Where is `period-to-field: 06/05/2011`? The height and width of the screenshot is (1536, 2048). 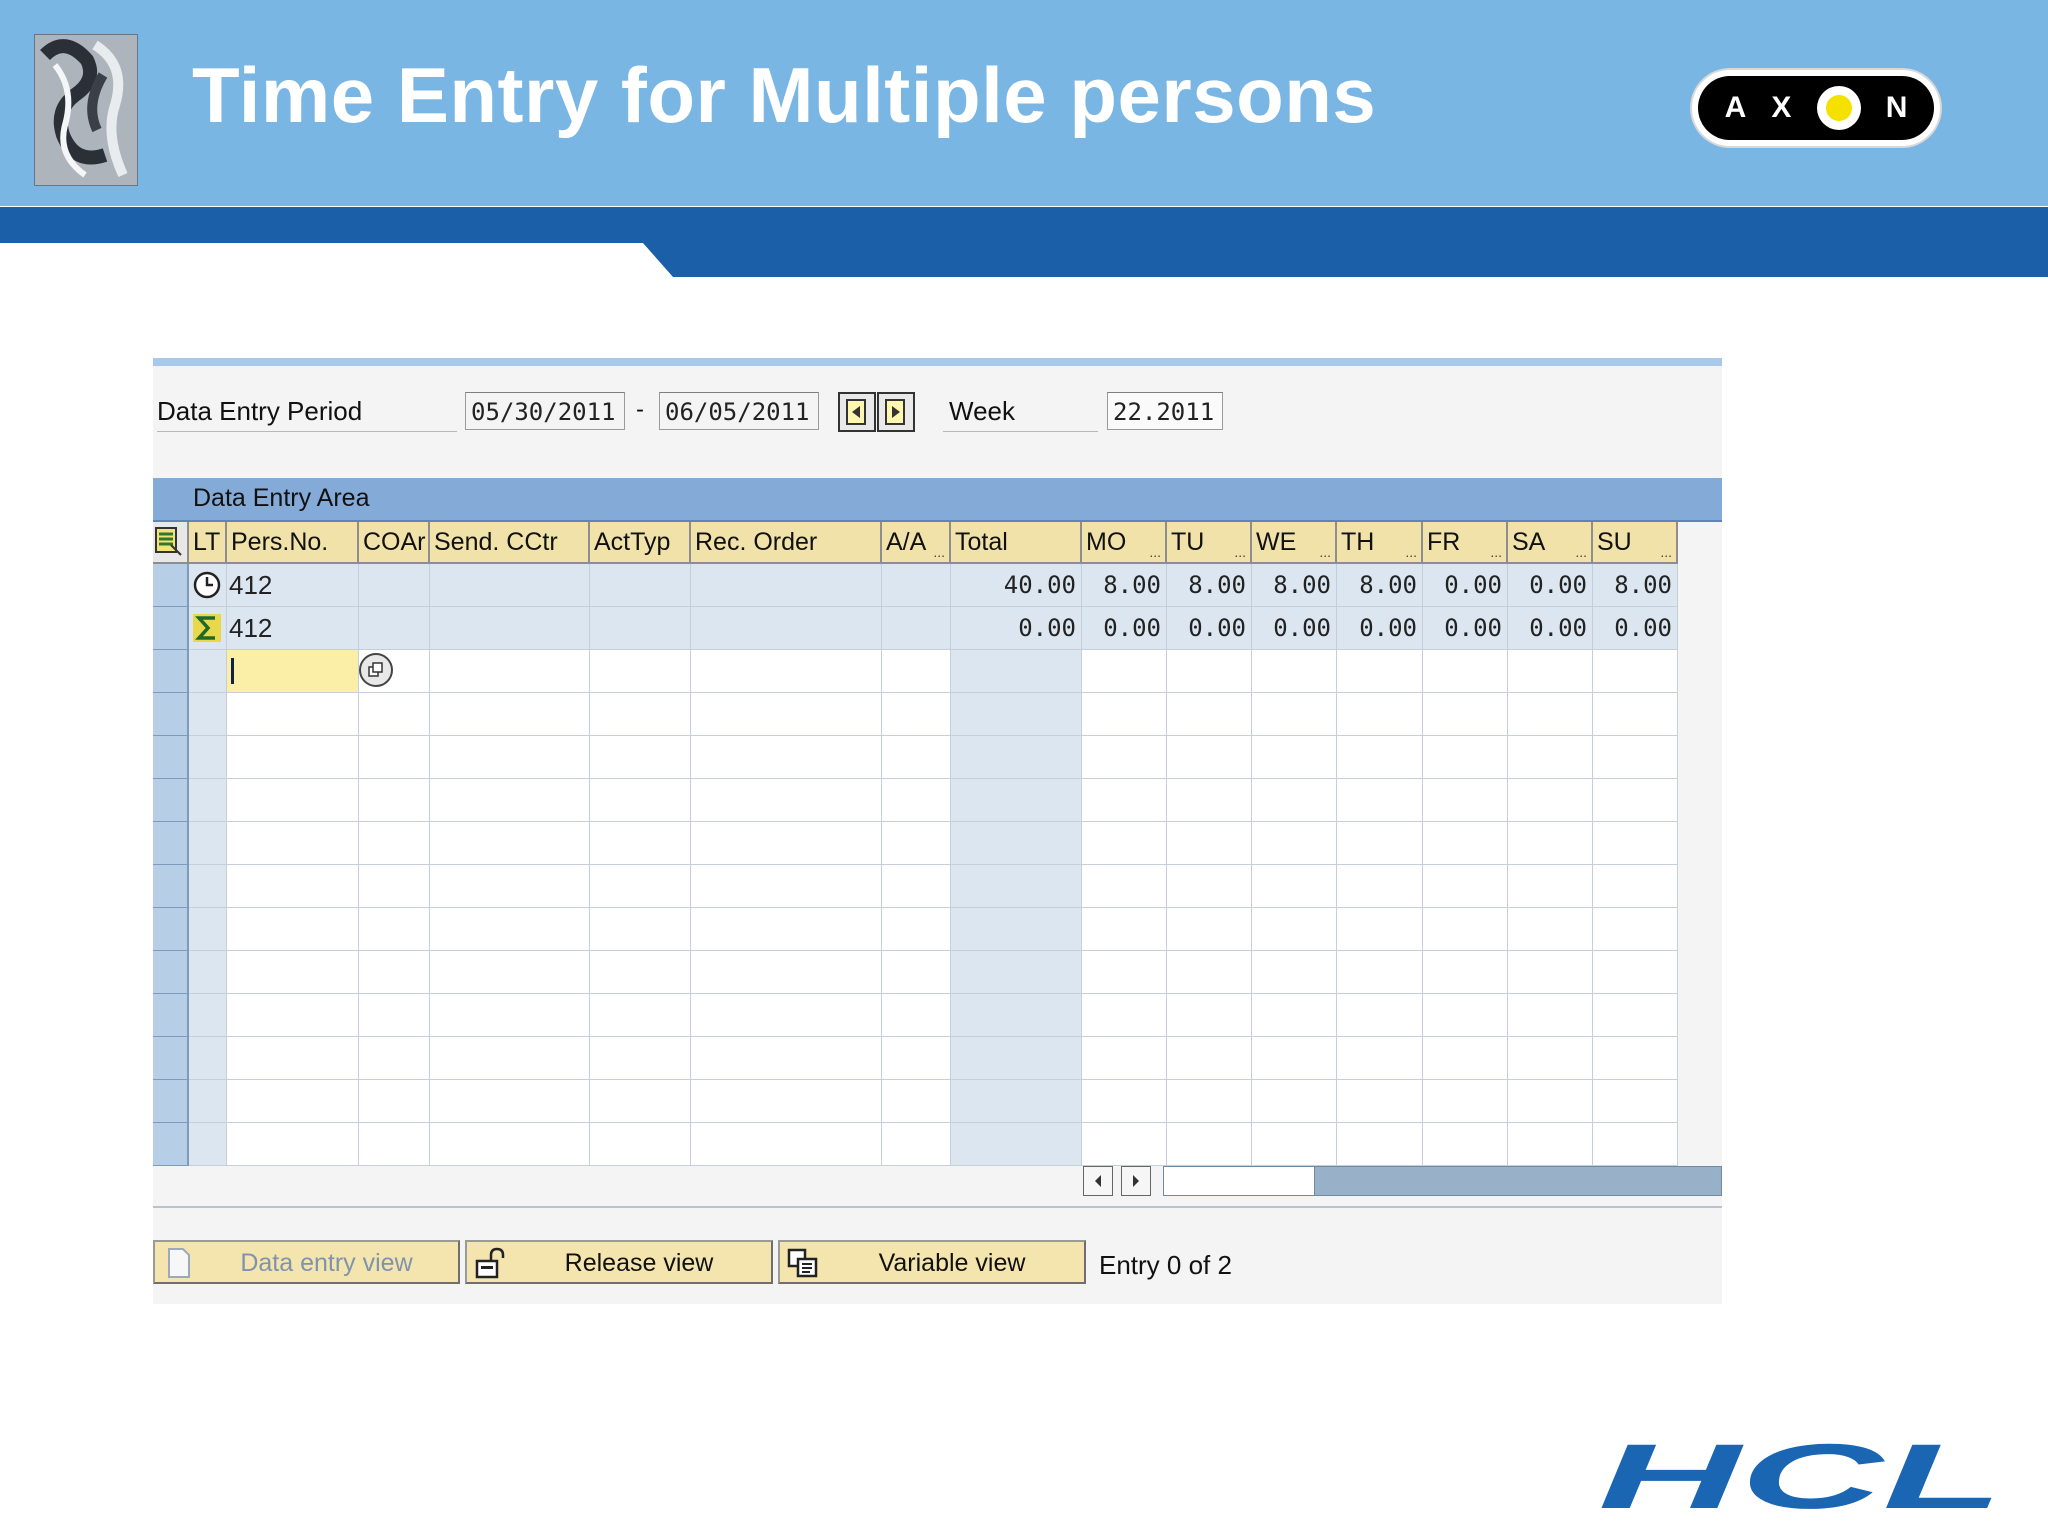 period-to-field: 06/05/2011 is located at coordinates (739, 411).